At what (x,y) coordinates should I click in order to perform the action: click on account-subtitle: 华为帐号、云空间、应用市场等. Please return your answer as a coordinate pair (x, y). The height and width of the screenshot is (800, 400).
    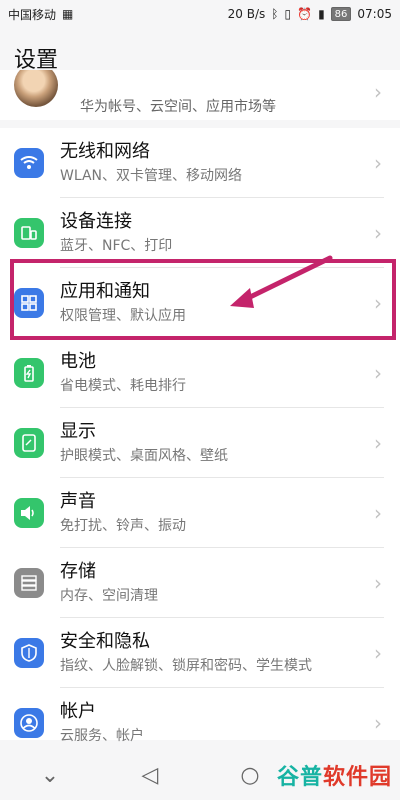
    Looking at the image, I should click on (178, 107).